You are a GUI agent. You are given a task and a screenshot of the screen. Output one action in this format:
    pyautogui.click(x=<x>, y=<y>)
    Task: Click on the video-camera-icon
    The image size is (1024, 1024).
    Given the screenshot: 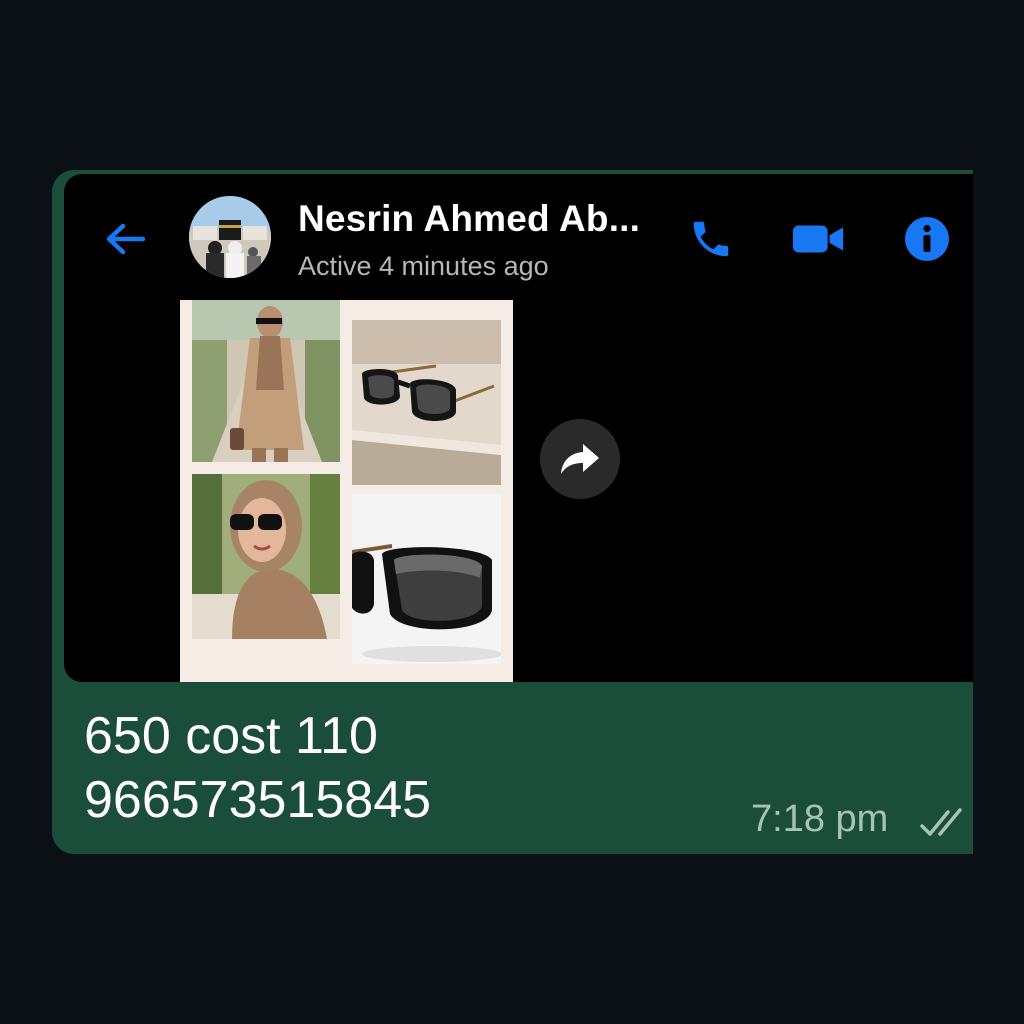 What is the action you would take?
    pyautogui.click(x=818, y=239)
    